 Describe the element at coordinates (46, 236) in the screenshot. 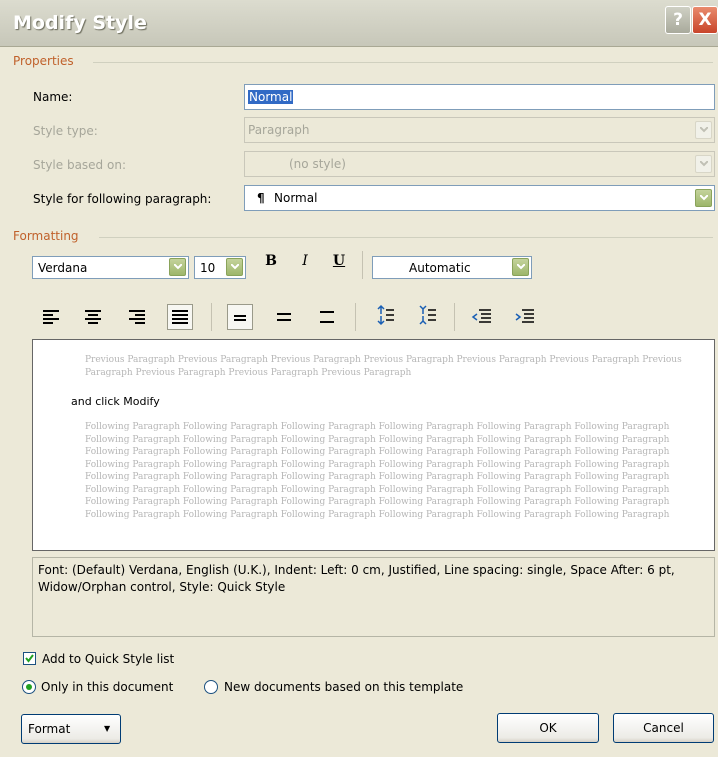

I see `formatting-group-label: Formatting` at that location.